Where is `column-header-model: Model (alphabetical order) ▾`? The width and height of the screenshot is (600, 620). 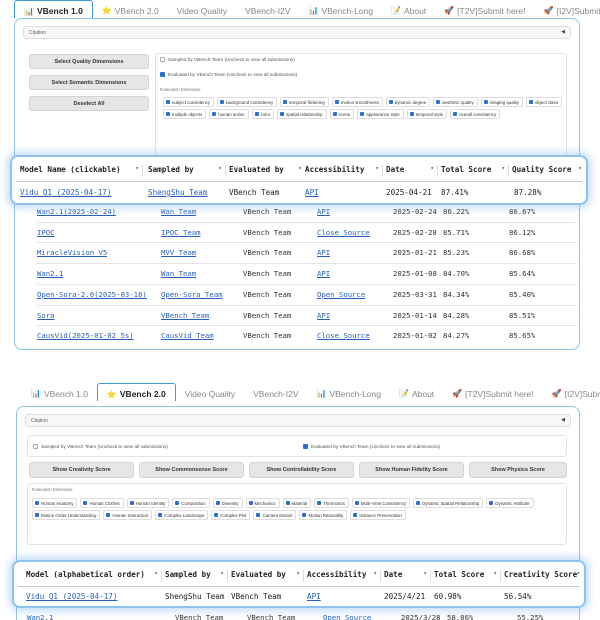 column-header-model: Model (alphabetical order) ▾ is located at coordinates (94, 576).